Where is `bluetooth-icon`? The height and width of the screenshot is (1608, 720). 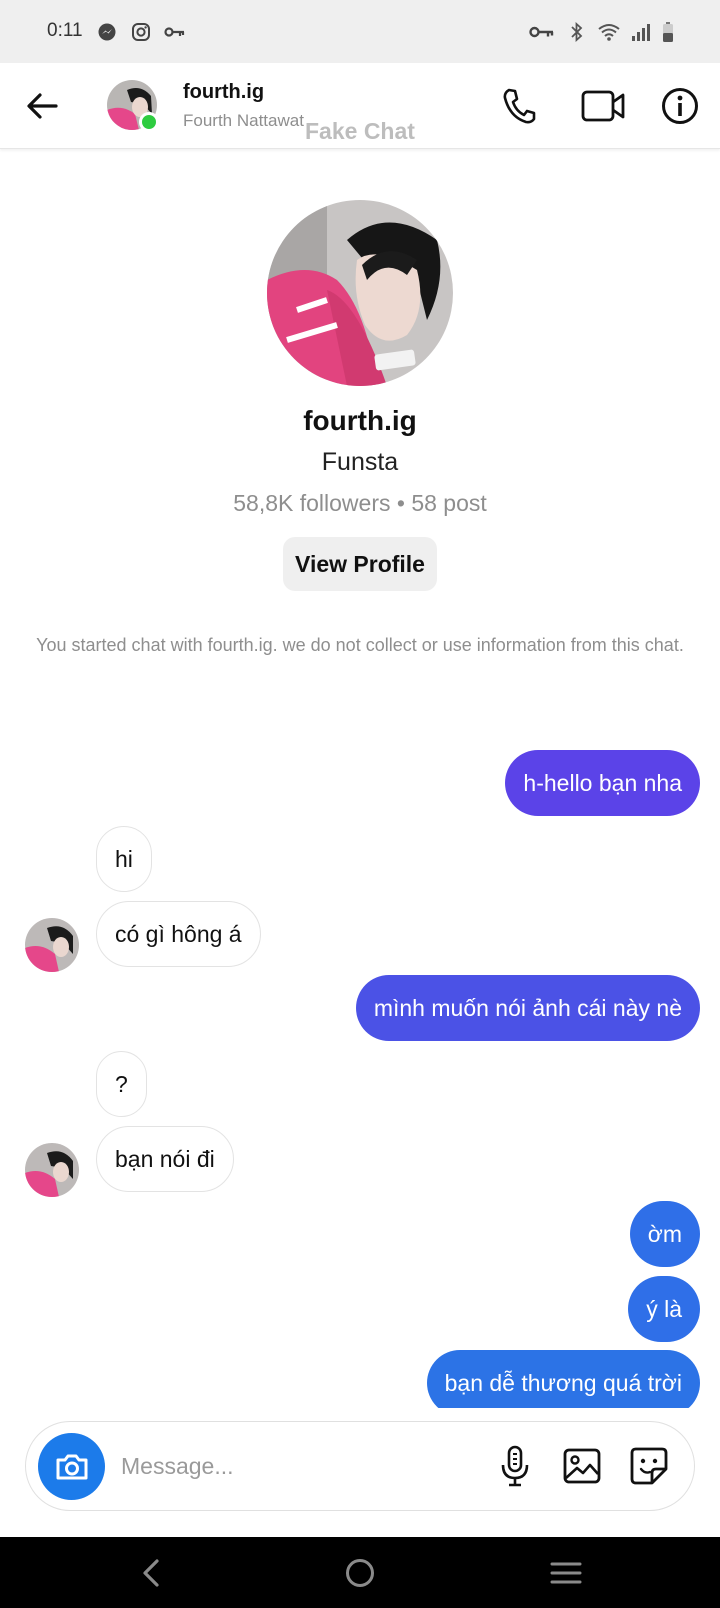
bluetooth-icon is located at coordinates (577, 32).